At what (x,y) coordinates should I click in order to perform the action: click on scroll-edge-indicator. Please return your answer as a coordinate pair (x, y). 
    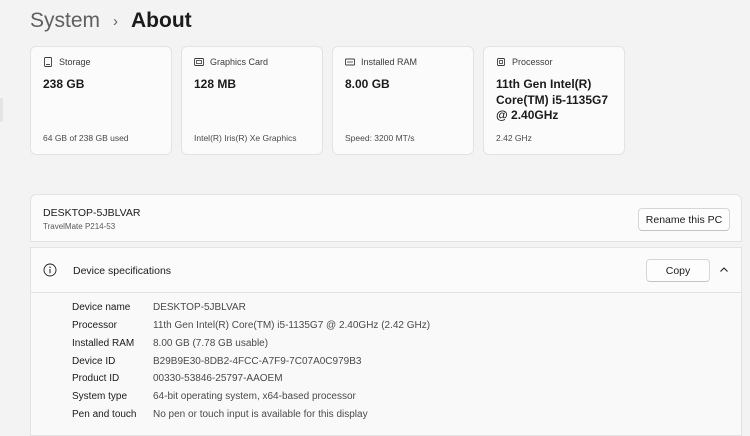
    Looking at the image, I should click on (1, 110).